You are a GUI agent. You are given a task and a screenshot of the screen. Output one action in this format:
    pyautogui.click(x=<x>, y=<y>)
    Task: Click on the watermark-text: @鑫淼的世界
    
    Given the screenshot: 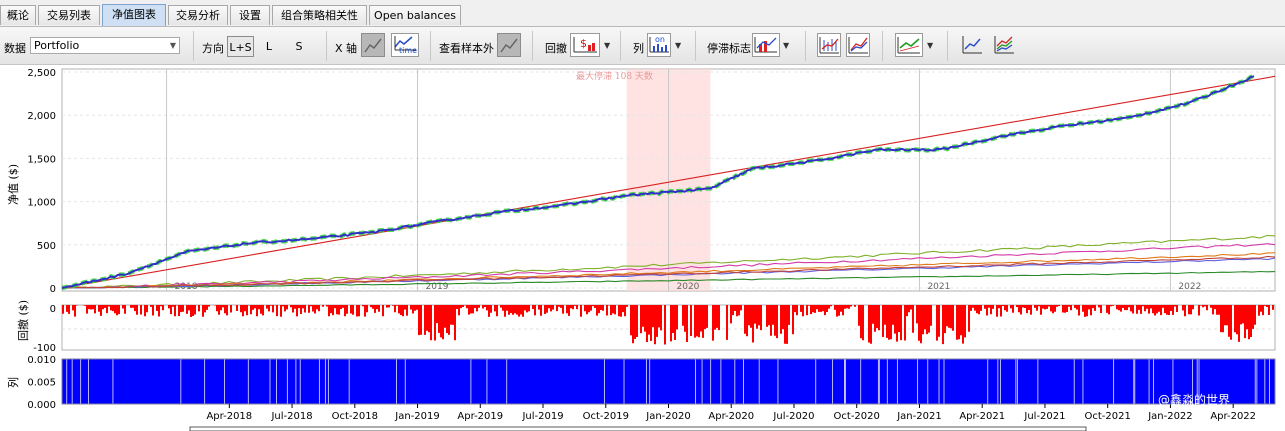 What is the action you would take?
    pyautogui.click(x=1194, y=400)
    